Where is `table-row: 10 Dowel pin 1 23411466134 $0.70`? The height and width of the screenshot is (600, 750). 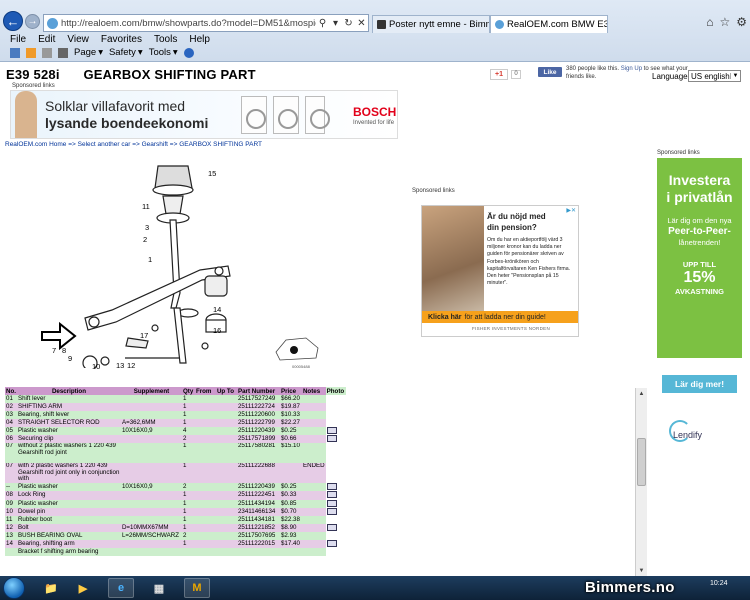
table-row: 10 Dowel pin 1 23411466134 $0.70 is located at coordinates (175, 511).